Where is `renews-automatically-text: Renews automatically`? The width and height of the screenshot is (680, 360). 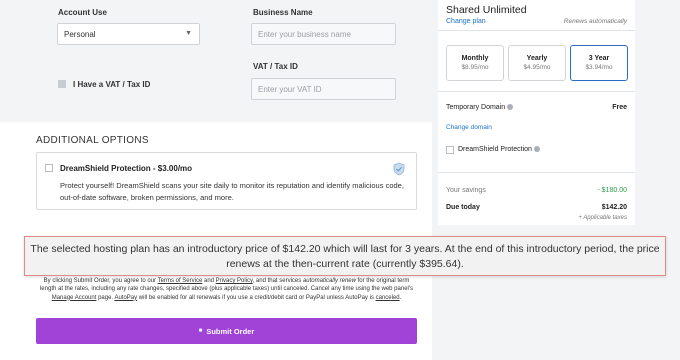
renews-automatically-text: Renews automatically is located at coordinates (595, 21).